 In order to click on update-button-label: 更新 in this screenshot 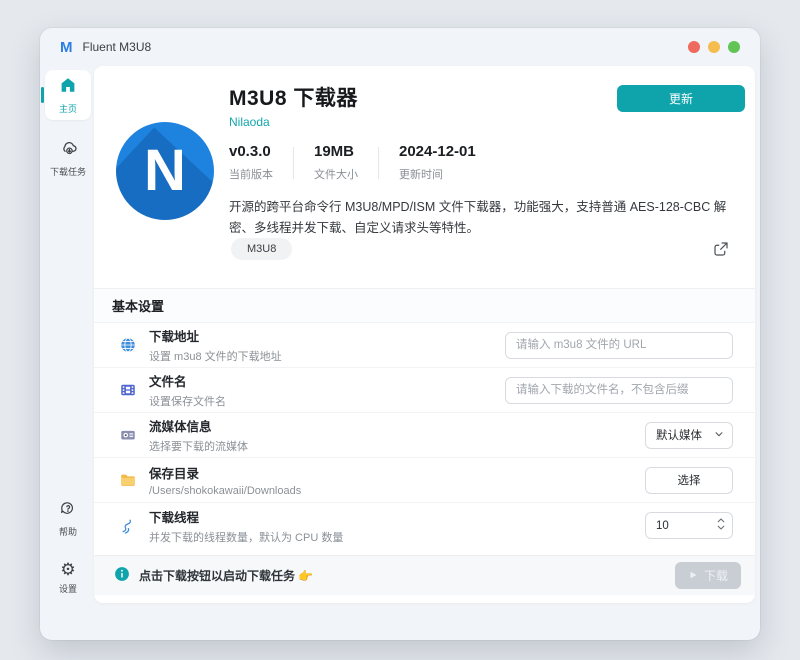, I will do `click(680, 99)`.